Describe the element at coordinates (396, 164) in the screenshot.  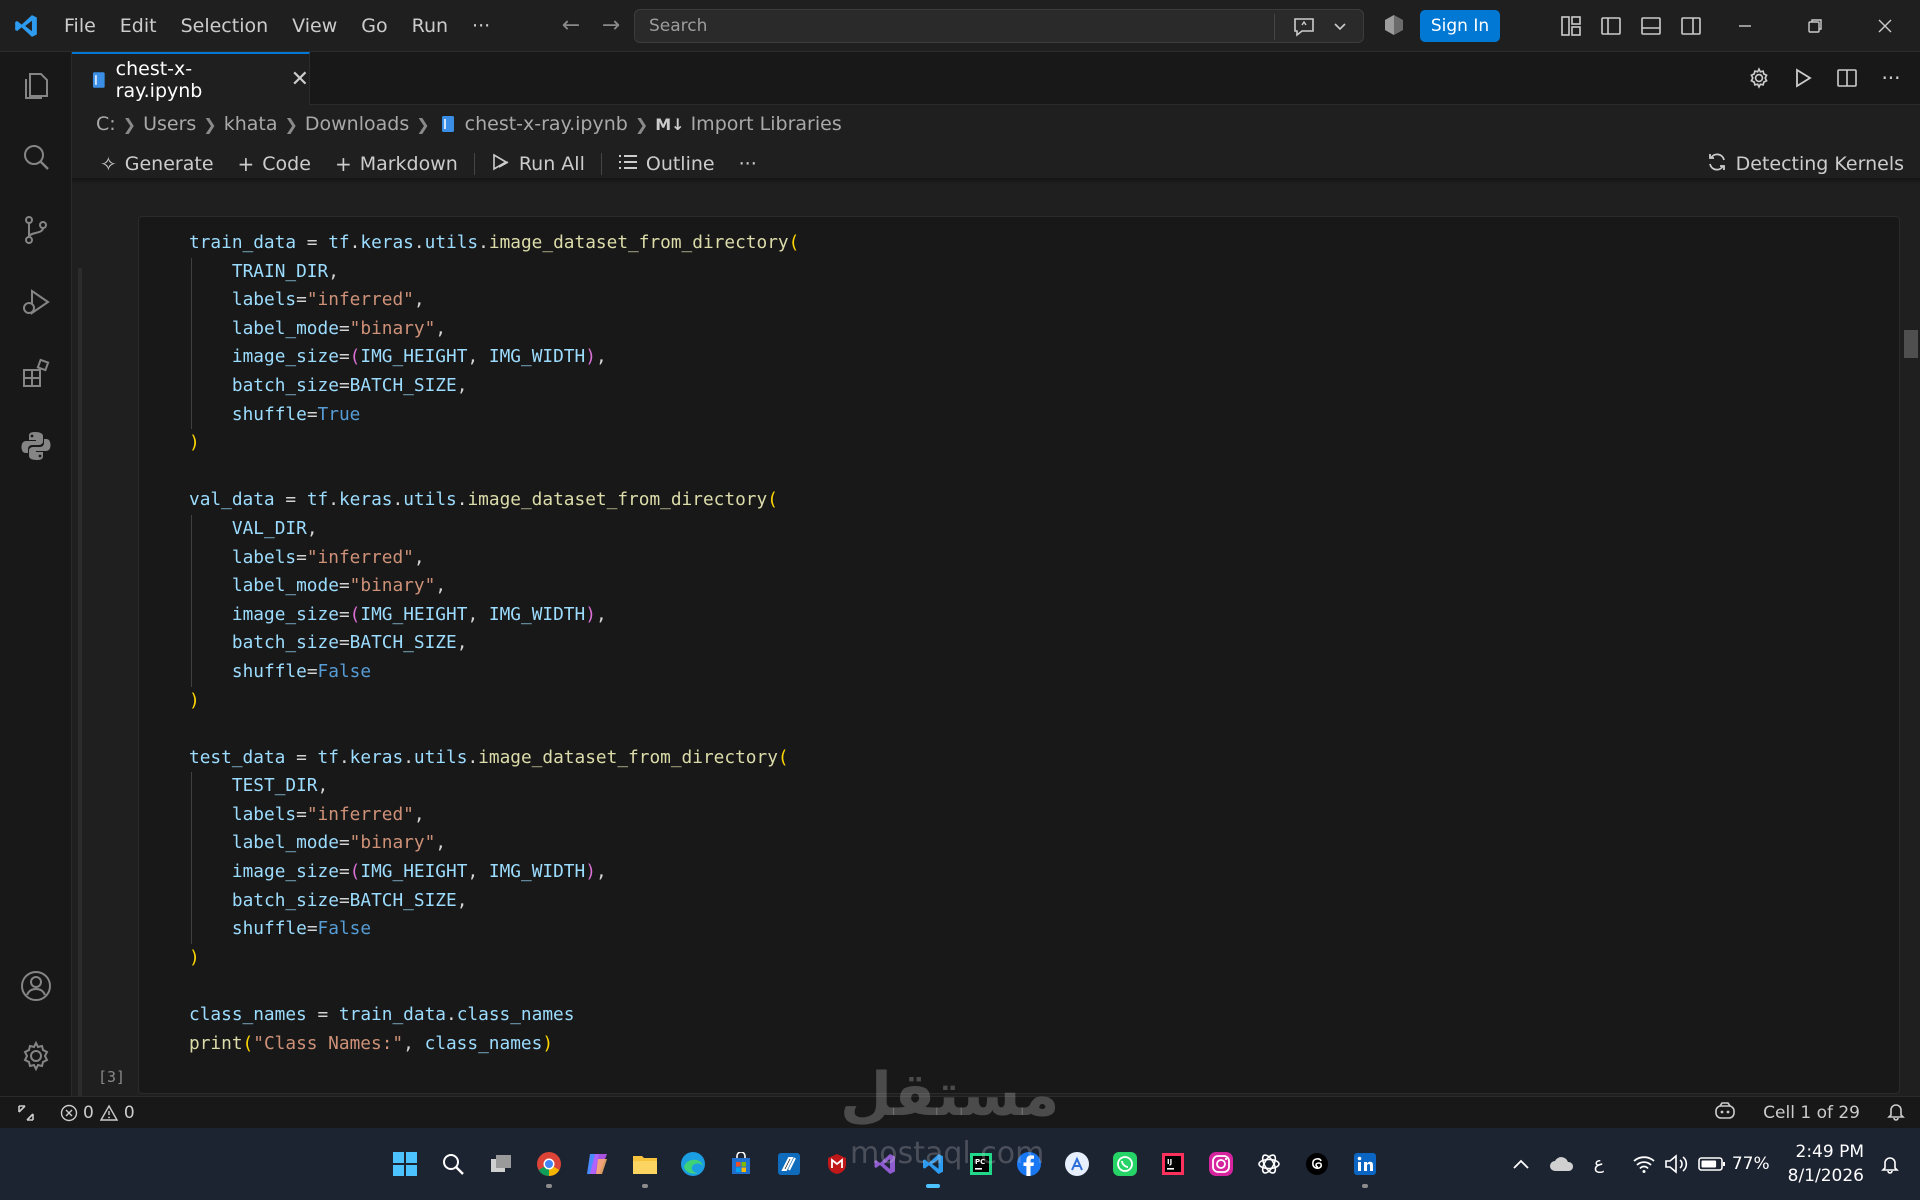
I see `add-markdown-cell-button: + Markdown` at that location.